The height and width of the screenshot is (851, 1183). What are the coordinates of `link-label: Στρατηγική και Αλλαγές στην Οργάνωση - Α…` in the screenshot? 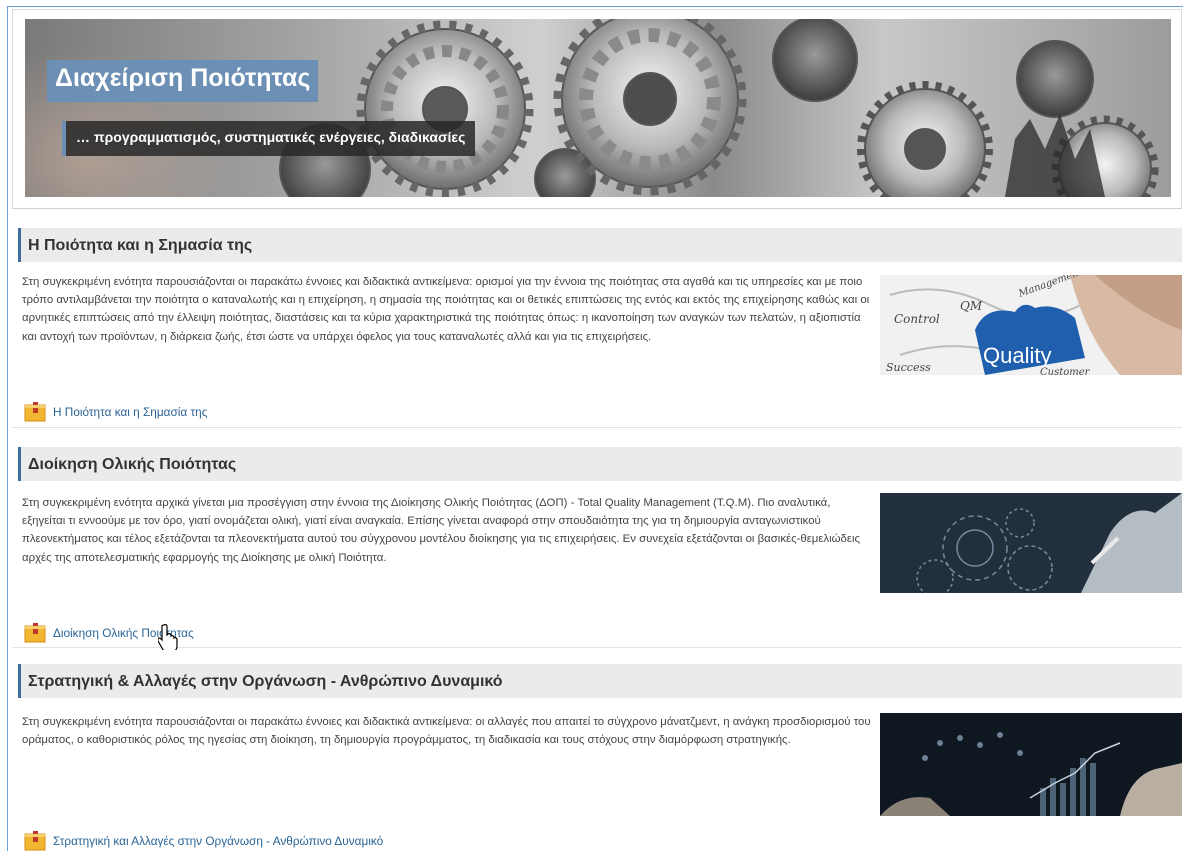 It's located at (218, 841).